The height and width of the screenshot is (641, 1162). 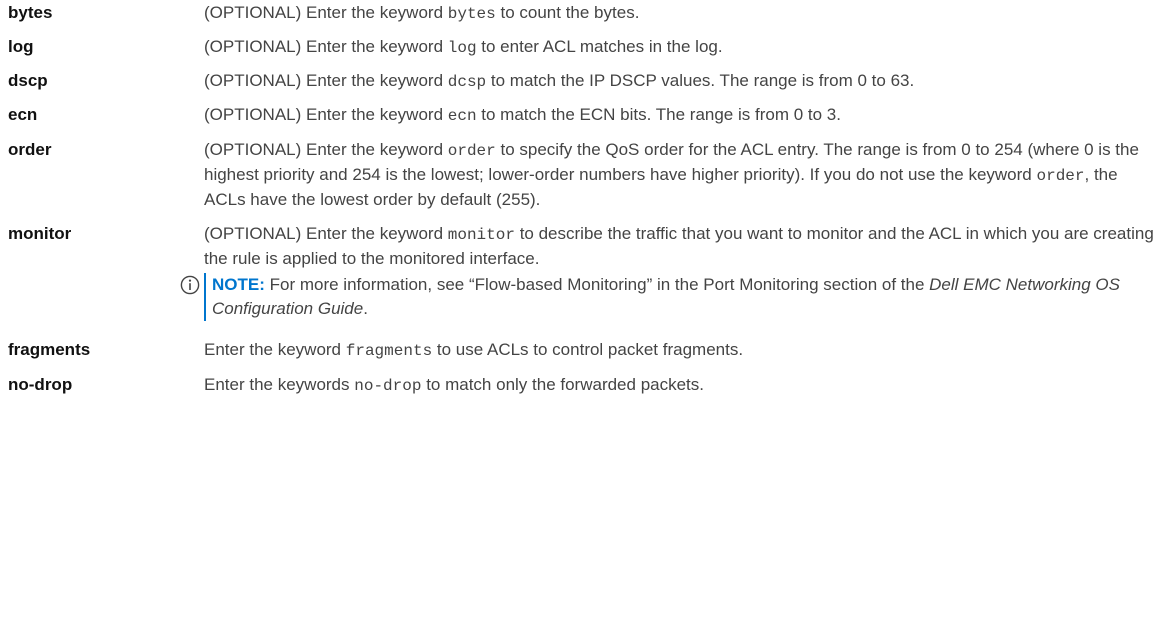 I want to click on desc-text: to match only the forwarded packets., so click(x=563, y=384).